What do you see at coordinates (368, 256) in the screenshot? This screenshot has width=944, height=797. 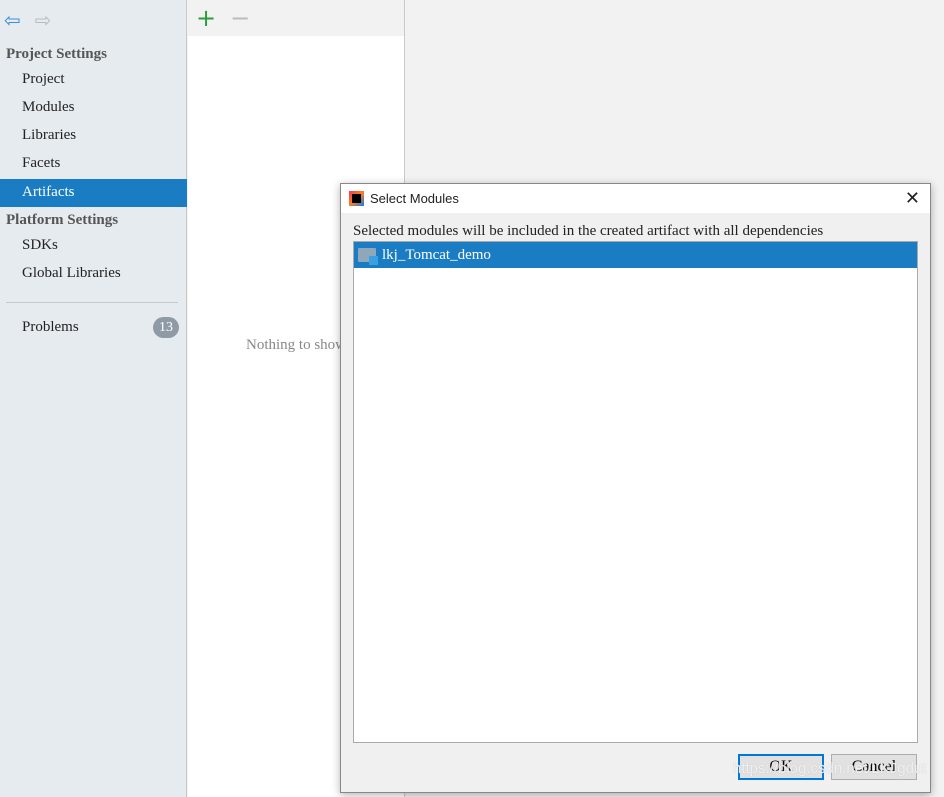 I see `module-folder-icon` at bounding box center [368, 256].